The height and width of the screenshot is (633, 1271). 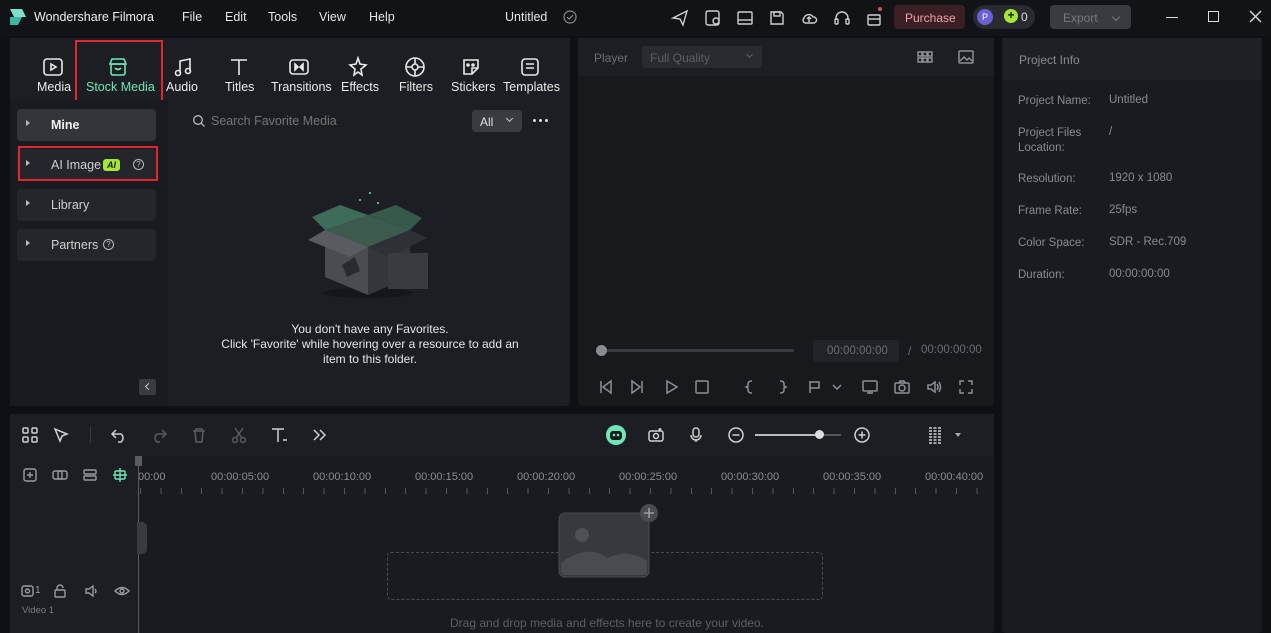 What do you see at coordinates (985, 17) in the screenshot?
I see `avatar: P` at bounding box center [985, 17].